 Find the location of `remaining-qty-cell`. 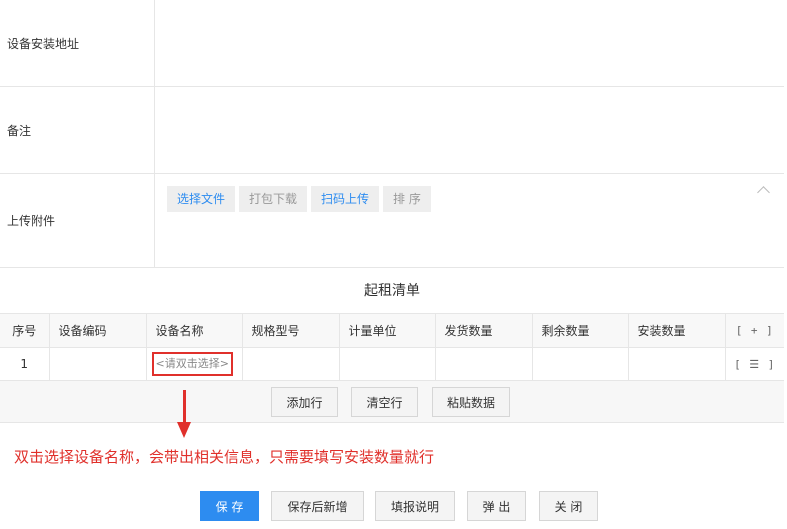

remaining-qty-cell is located at coordinates (580, 364).